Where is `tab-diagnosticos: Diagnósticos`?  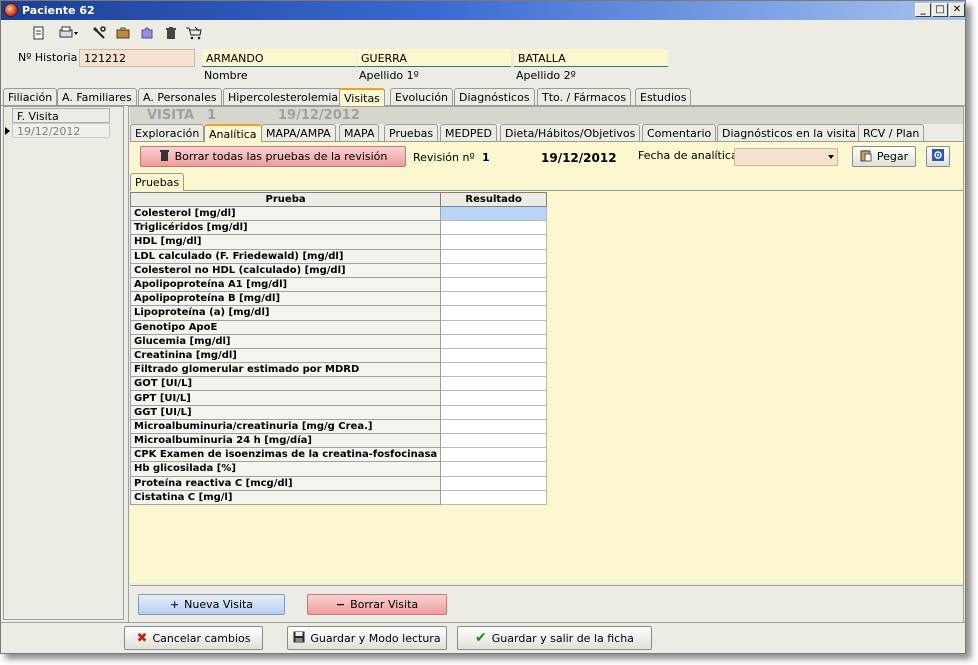
tab-diagnosticos: Diagnósticos is located at coordinates (494, 96).